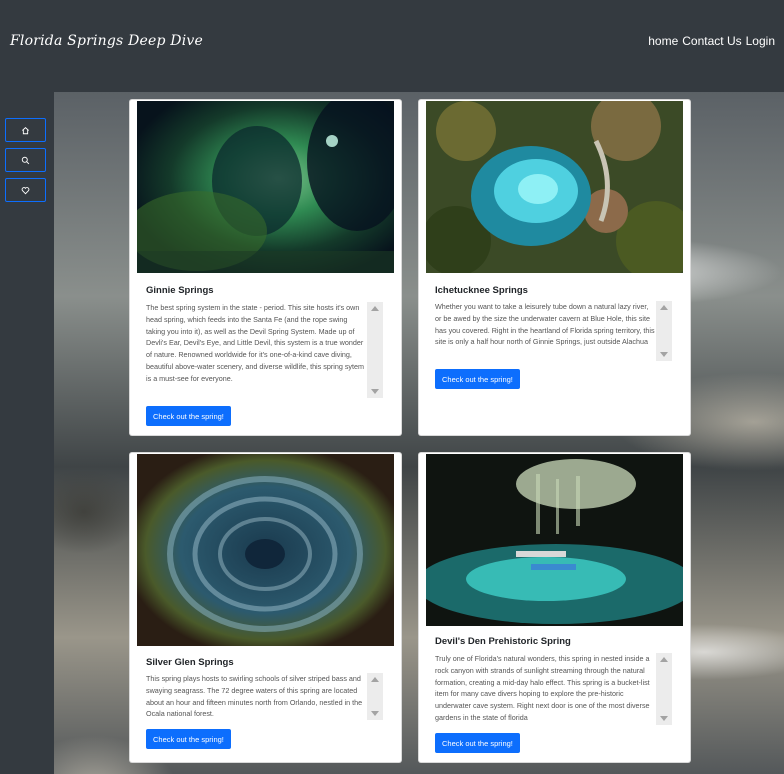 Image resolution: width=784 pixels, height=774 pixels. Describe the element at coordinates (481, 290) in the screenshot. I see `card-title: Ichetucknee Springs` at that location.